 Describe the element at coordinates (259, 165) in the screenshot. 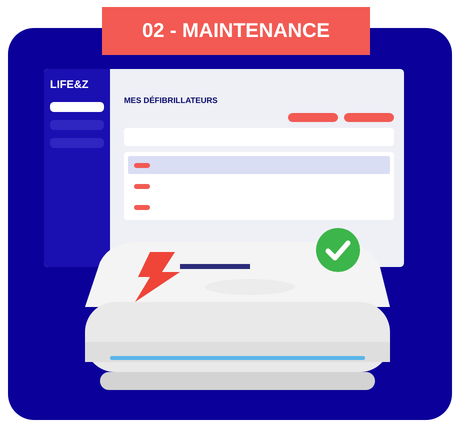

I see `table-row` at that location.